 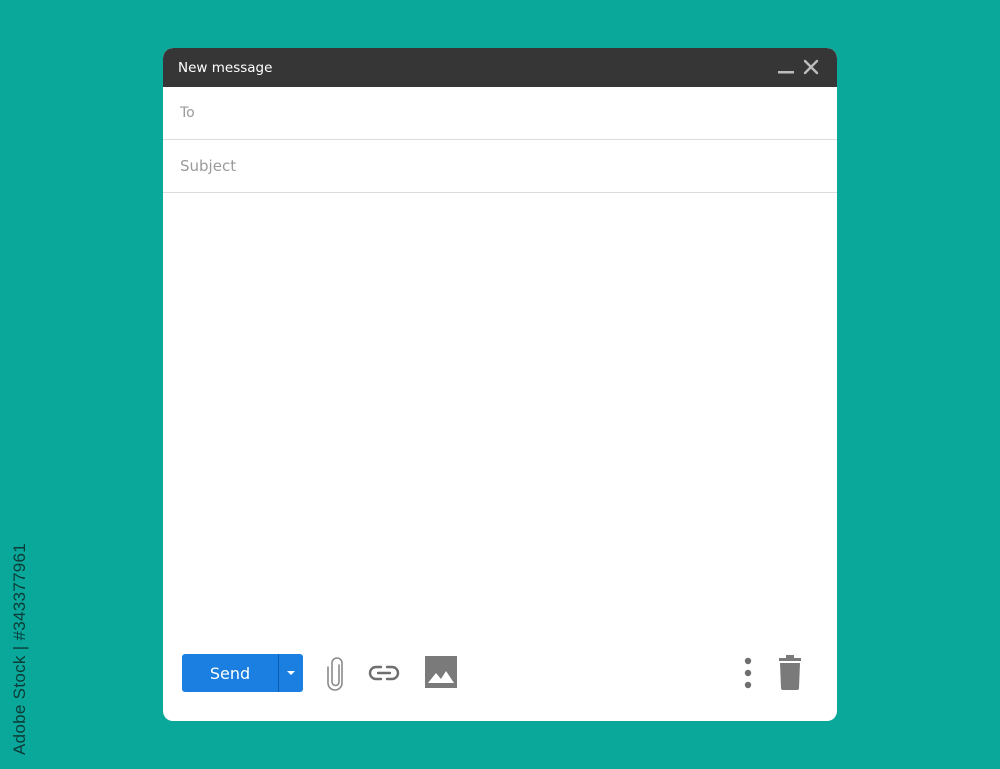 I want to click on attach-file-button, so click(x=336, y=674).